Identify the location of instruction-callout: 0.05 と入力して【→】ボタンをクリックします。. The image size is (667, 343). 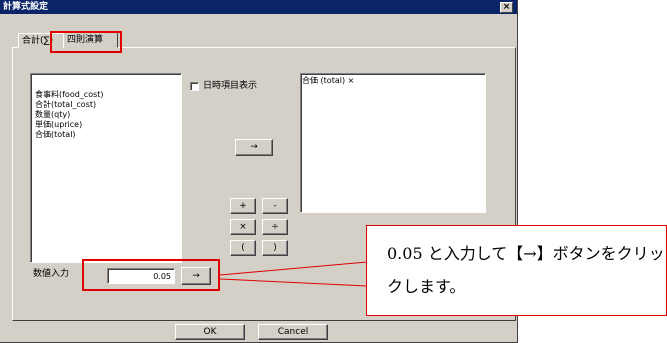
(516, 270).